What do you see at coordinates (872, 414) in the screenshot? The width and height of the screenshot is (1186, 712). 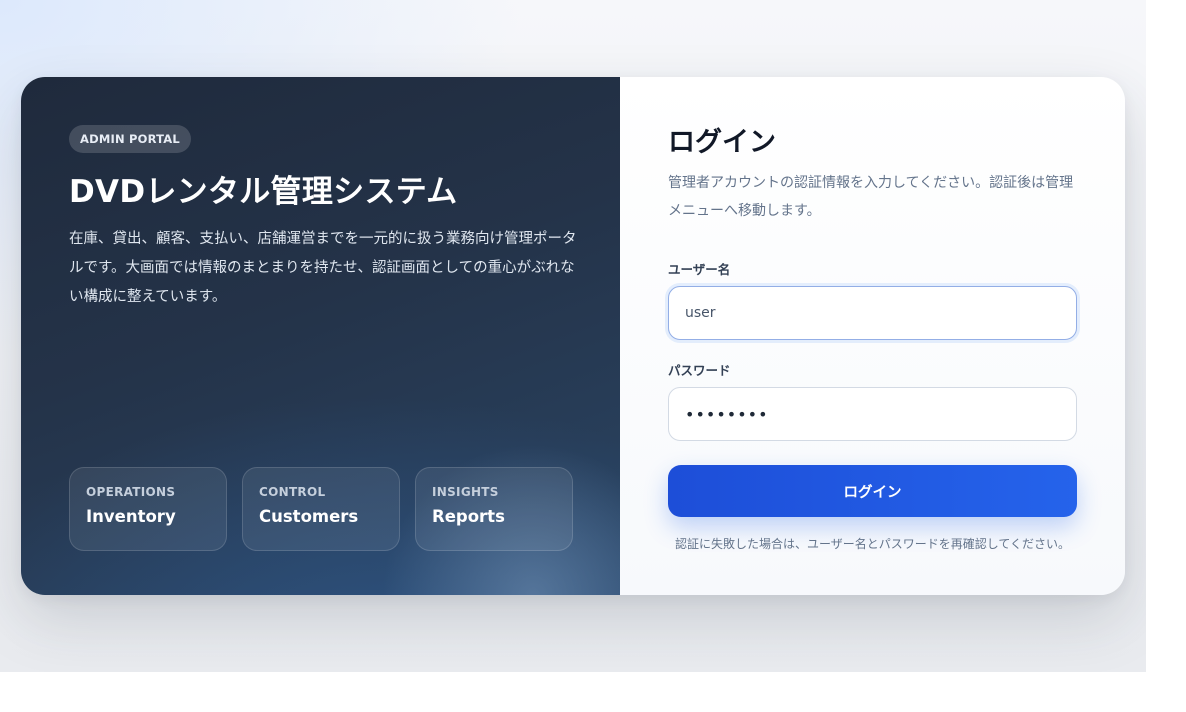 I see `password-input` at bounding box center [872, 414].